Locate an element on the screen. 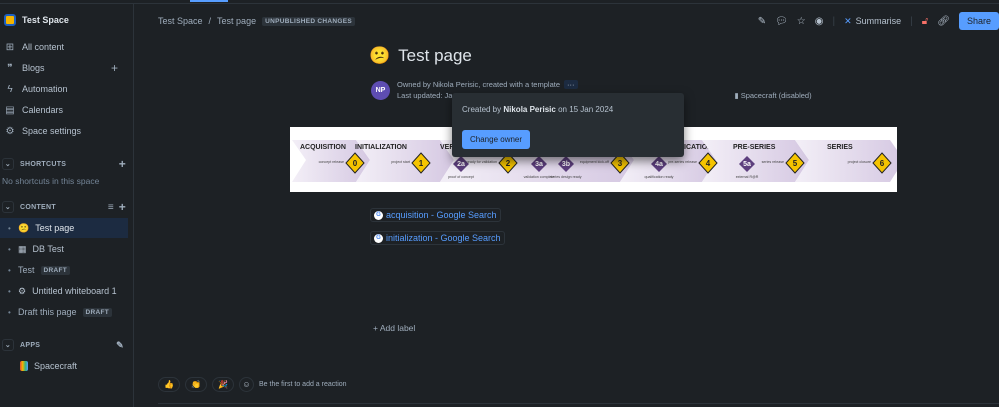  add-label-button: + Add label is located at coordinates (394, 328).